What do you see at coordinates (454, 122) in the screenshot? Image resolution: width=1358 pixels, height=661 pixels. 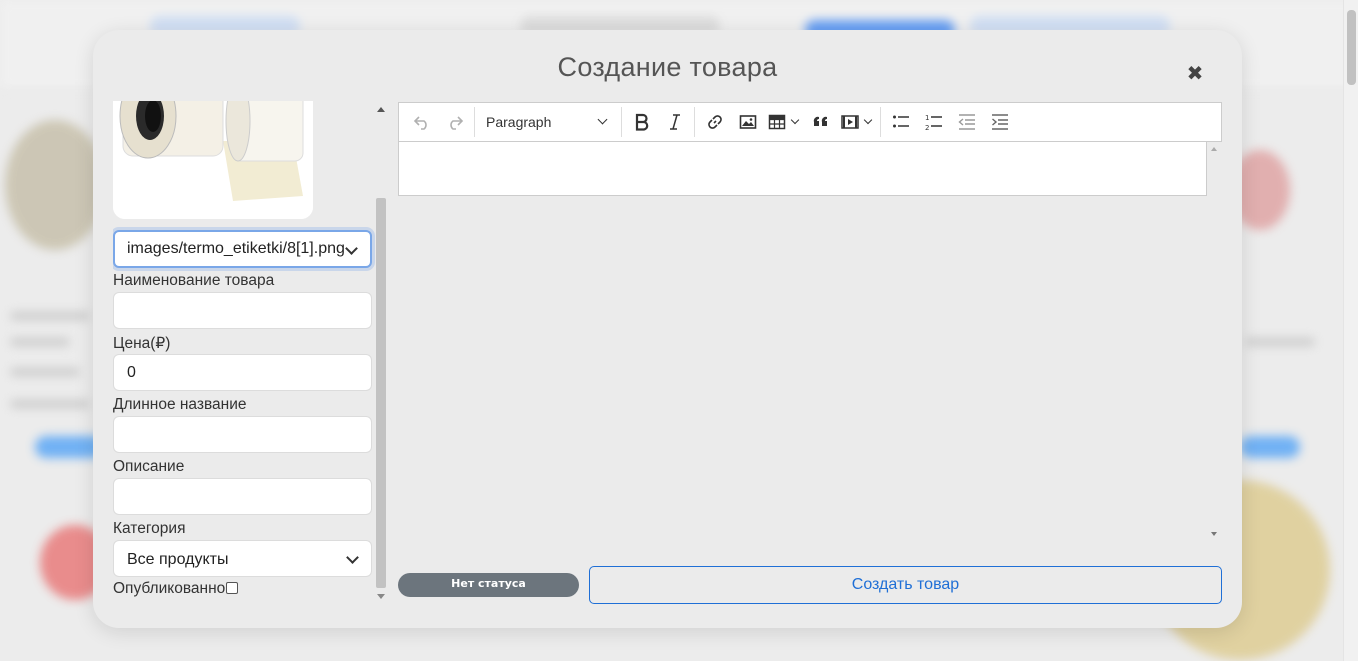 I see `redo-icon` at bounding box center [454, 122].